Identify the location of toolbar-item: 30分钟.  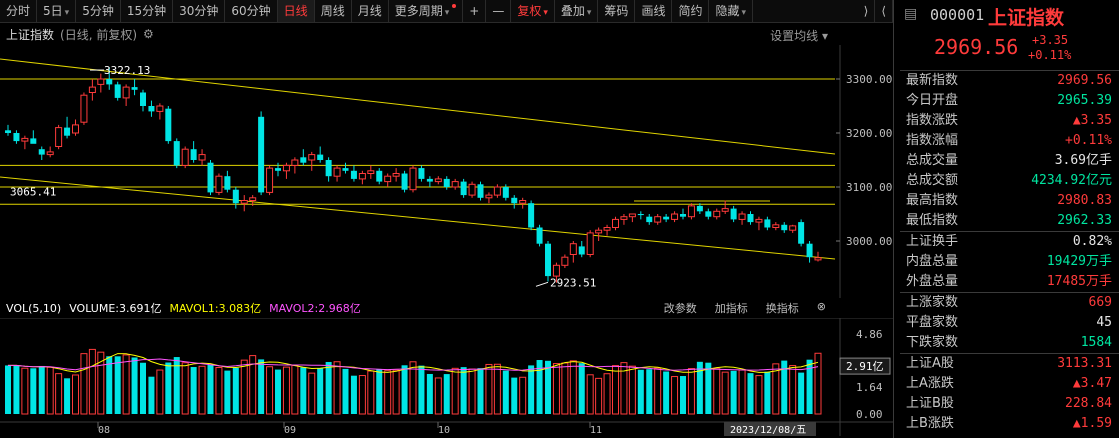
(199, 11).